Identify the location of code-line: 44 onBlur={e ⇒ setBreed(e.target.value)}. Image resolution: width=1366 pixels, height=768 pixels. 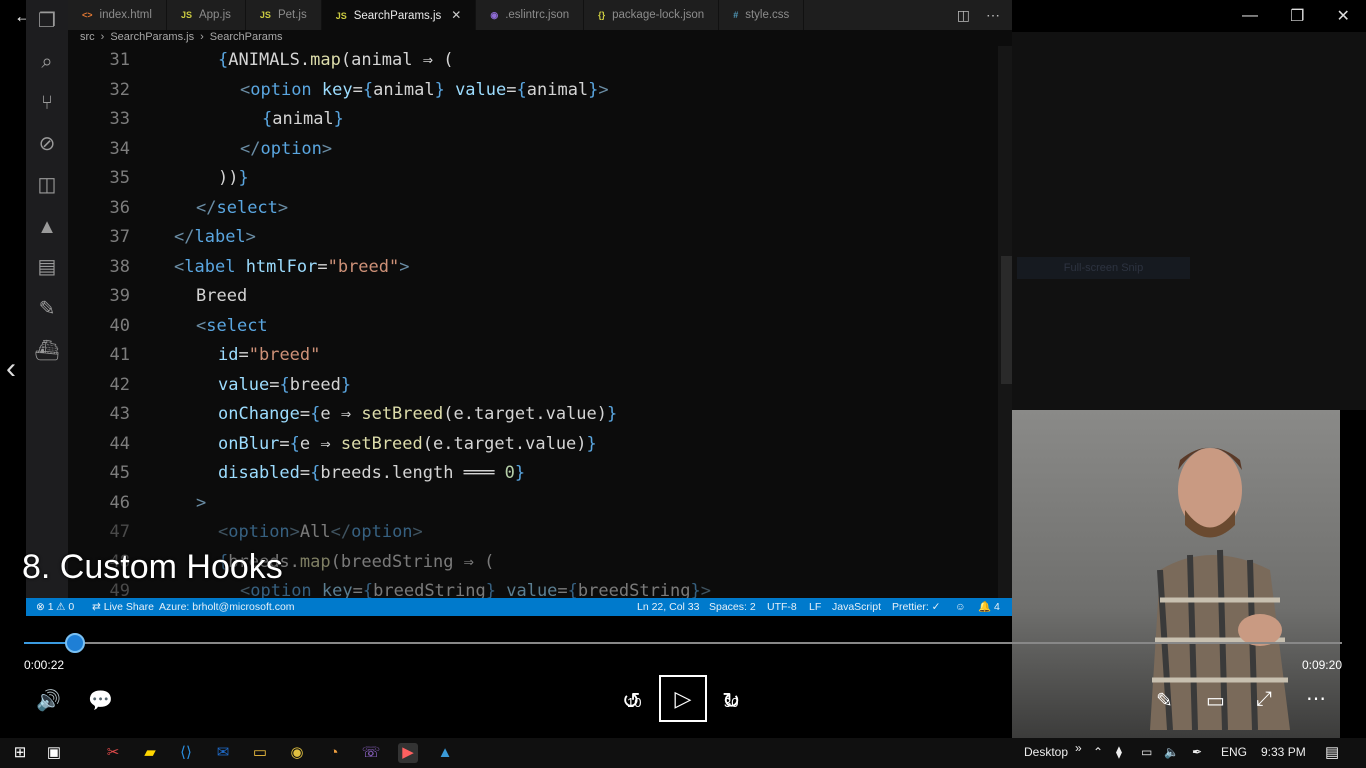
(533, 445).